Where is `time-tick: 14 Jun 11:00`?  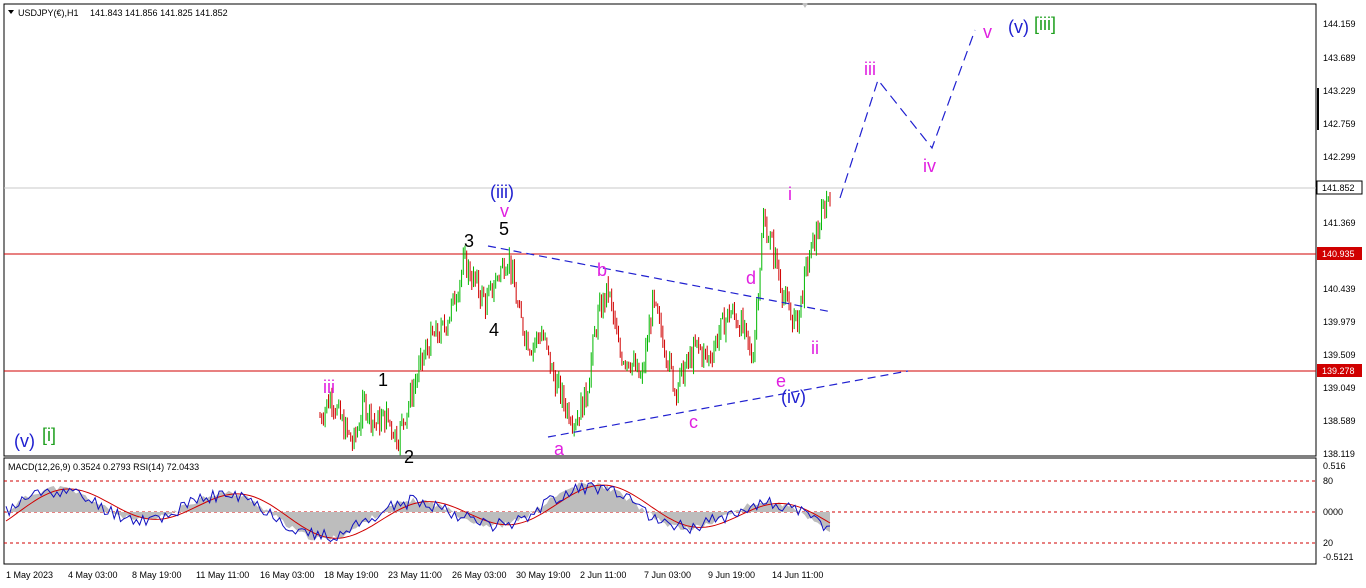
time-tick: 14 Jun 11:00 is located at coordinates (797, 575).